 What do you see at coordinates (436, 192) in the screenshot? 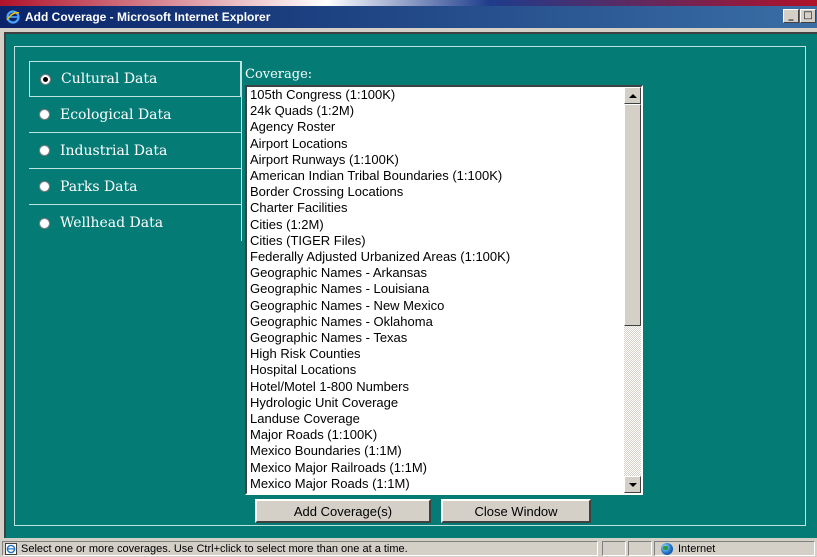
I see `list-item: Border Crossing Locations` at bounding box center [436, 192].